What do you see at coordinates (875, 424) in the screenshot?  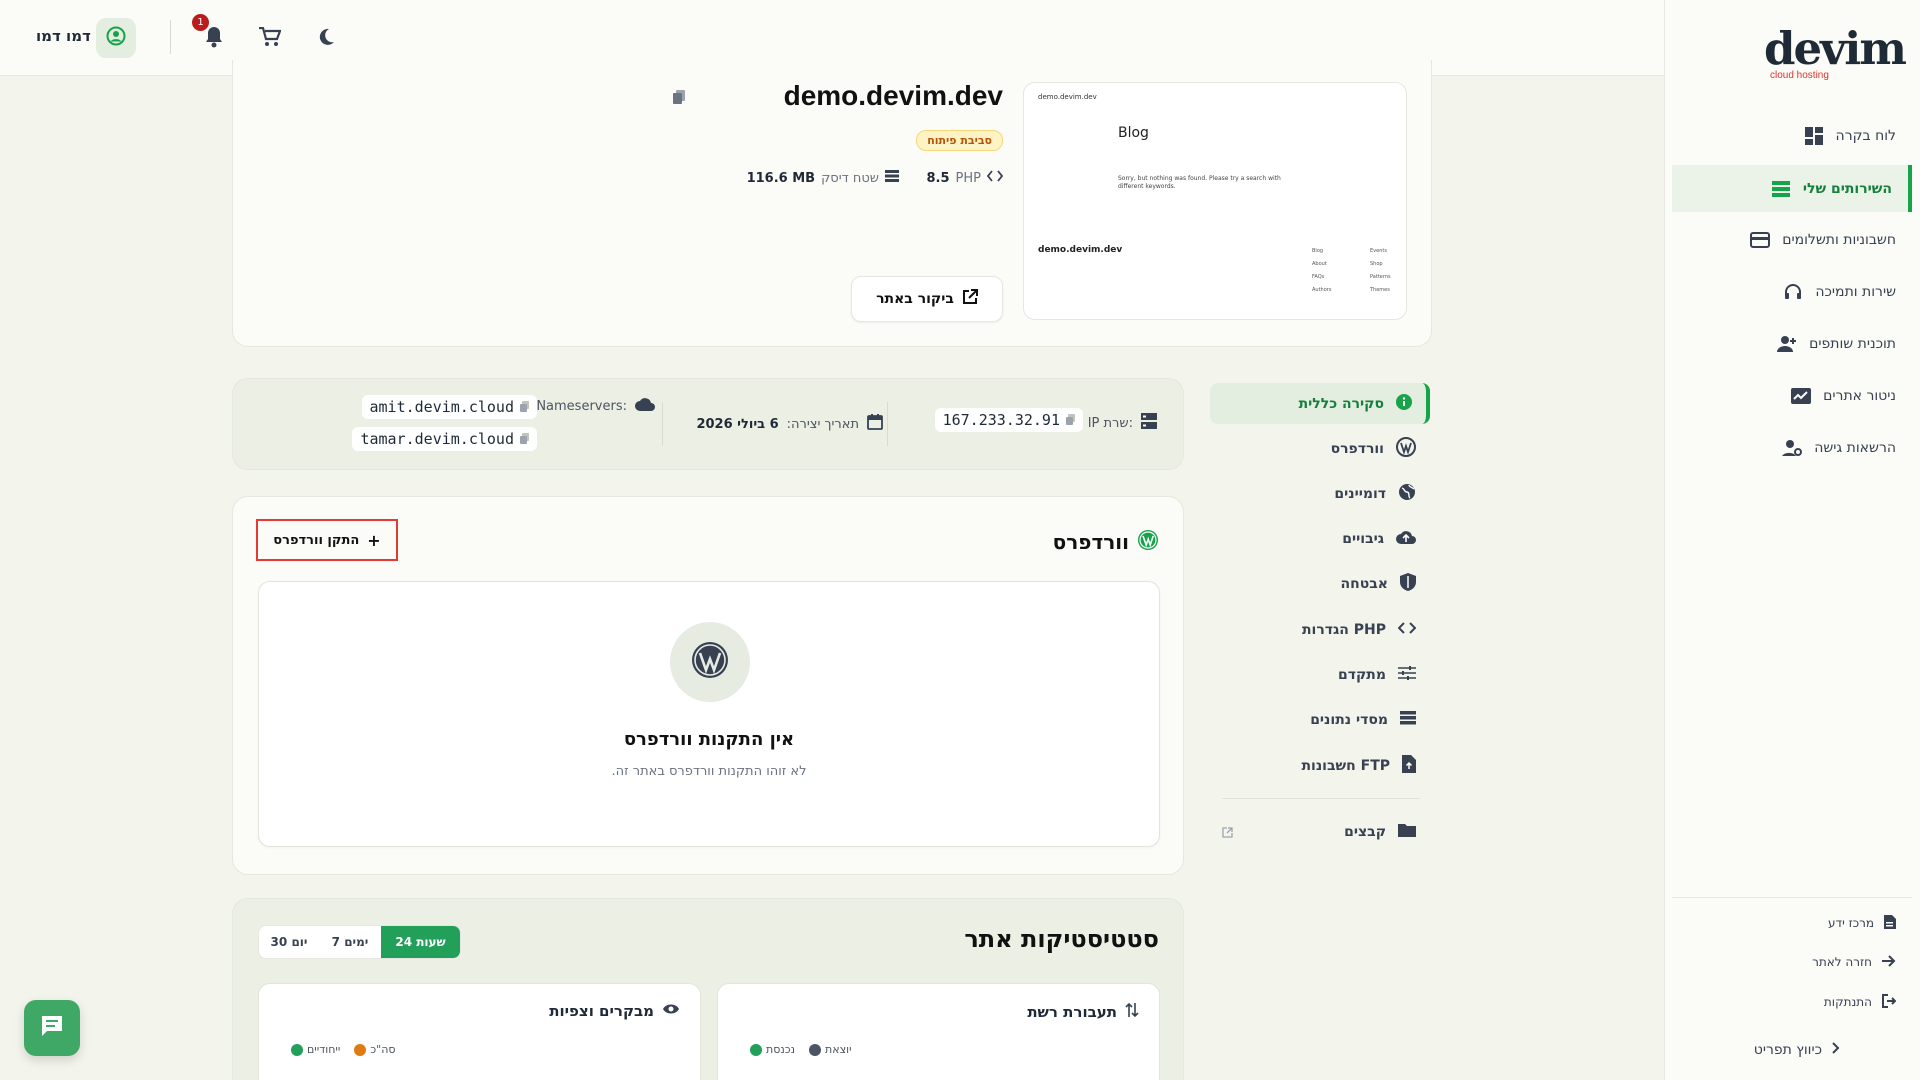 I see `calendar-icon` at bounding box center [875, 424].